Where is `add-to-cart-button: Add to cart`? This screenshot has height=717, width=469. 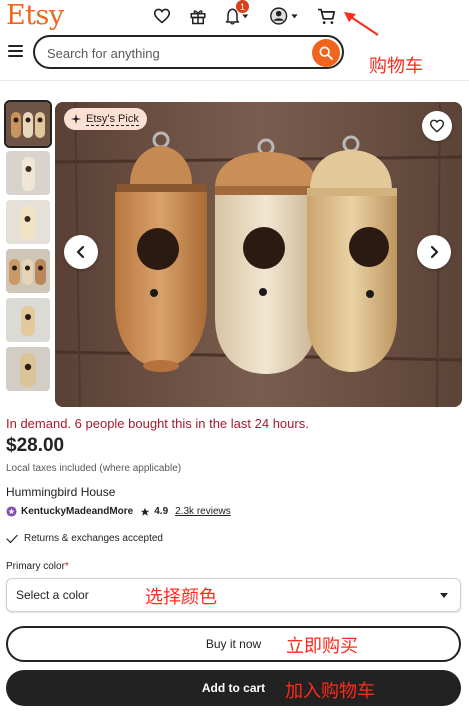 add-to-cart-button: Add to cart is located at coordinates (233, 688).